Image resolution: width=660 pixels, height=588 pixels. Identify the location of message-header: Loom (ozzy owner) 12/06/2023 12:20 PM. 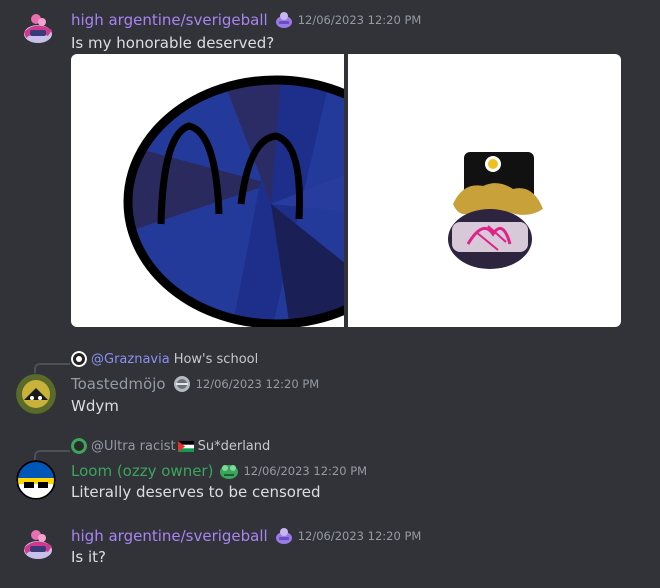
(219, 471).